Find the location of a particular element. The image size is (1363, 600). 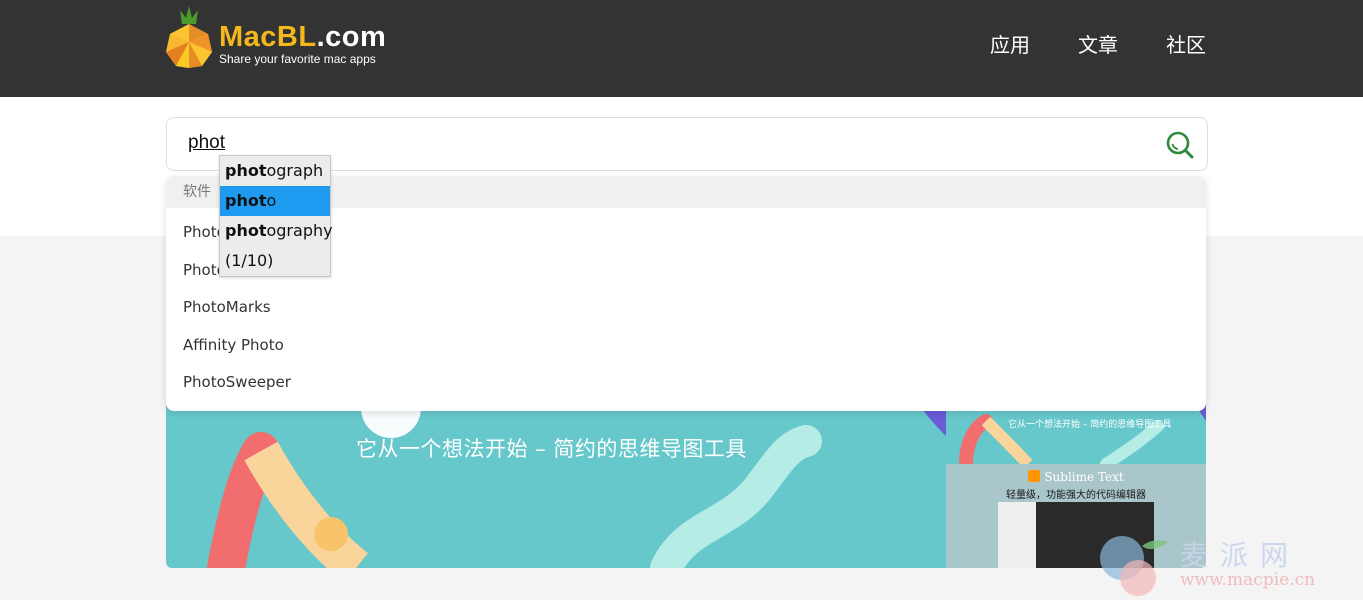

nav-apps: 应用 is located at coordinates (1010, 45).